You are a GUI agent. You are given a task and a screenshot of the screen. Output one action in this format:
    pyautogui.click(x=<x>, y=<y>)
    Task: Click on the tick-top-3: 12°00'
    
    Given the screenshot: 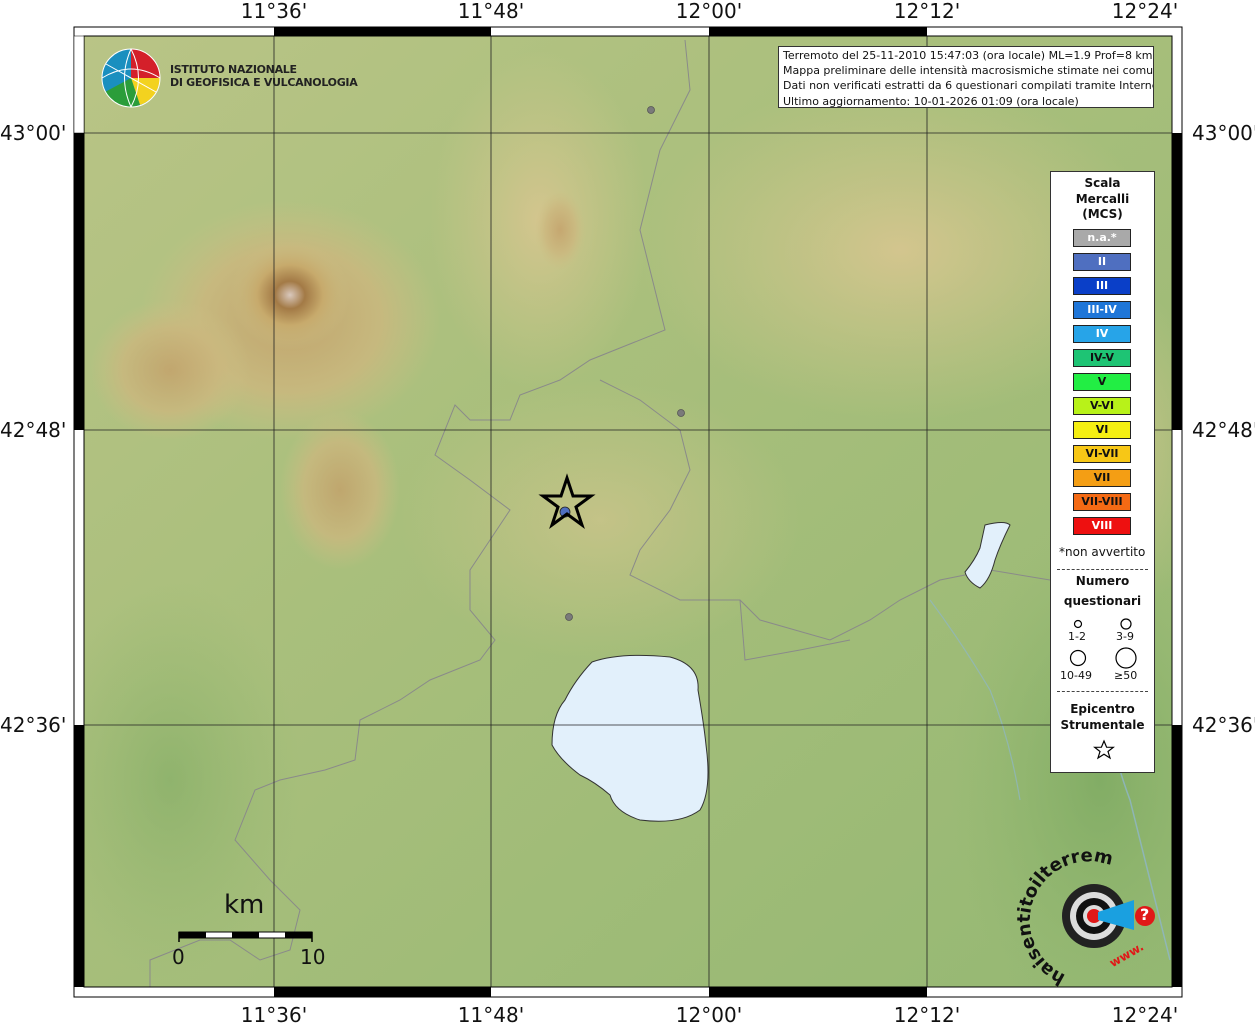 What is the action you would take?
    pyautogui.click(x=709, y=11)
    